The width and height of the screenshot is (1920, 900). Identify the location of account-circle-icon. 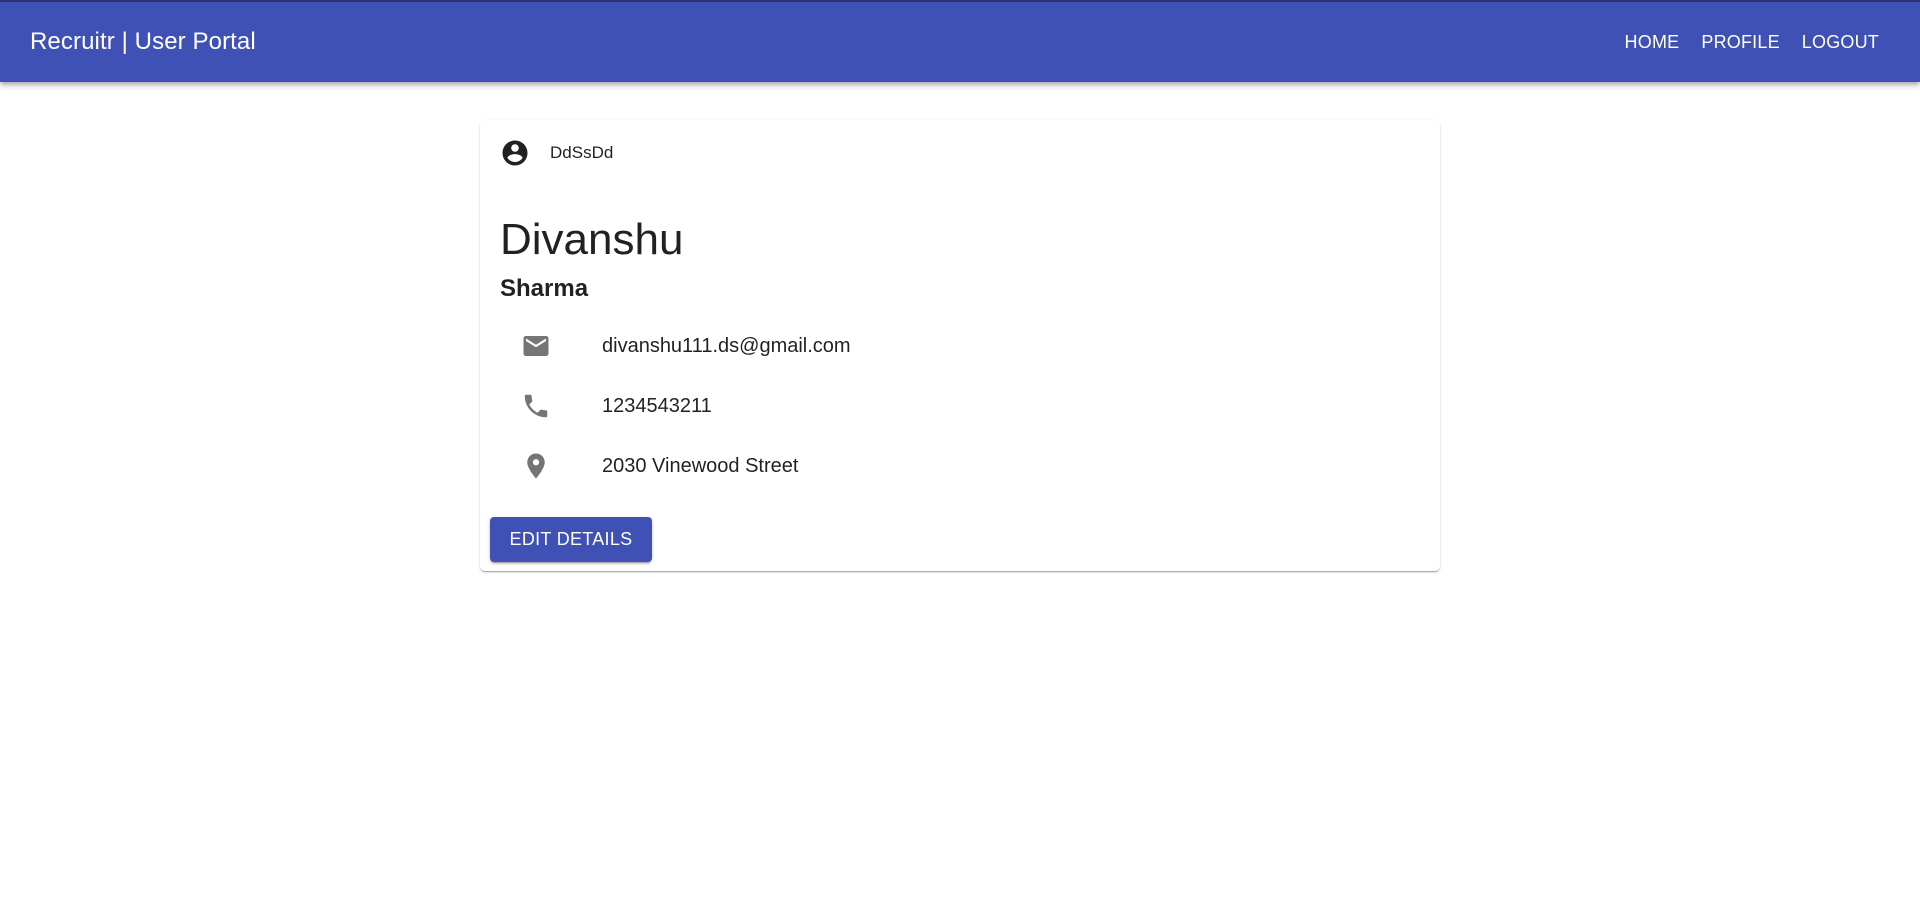
(515, 153).